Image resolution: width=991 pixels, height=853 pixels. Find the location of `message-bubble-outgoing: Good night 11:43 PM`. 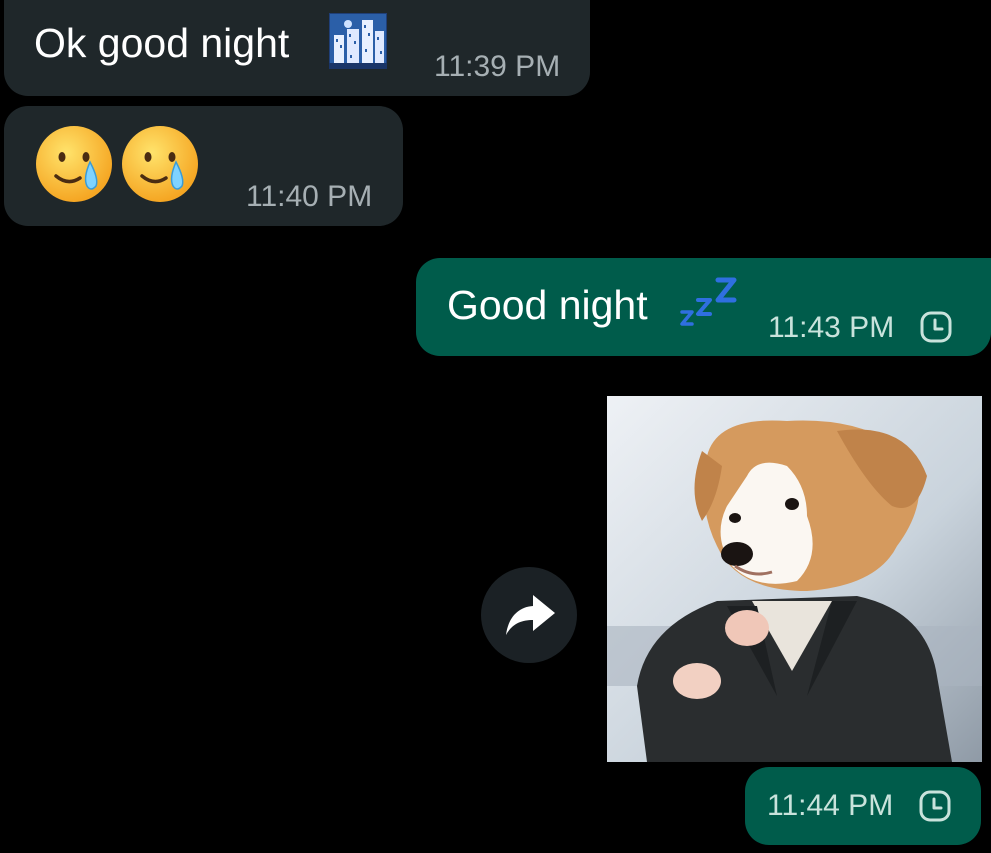

message-bubble-outgoing: Good night 11:43 PM is located at coordinates (703, 307).